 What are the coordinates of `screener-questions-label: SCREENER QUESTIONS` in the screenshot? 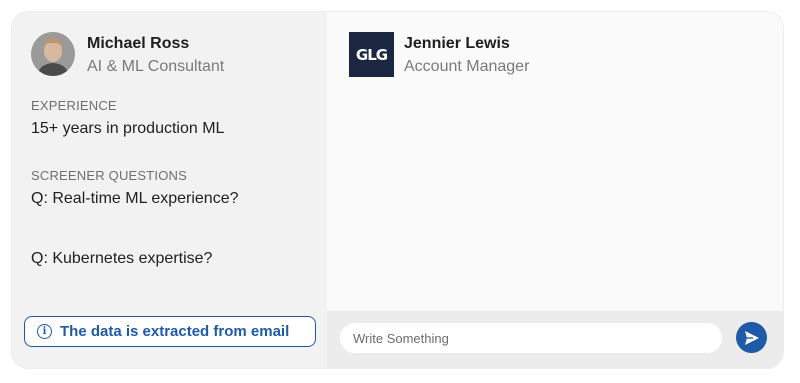 It's located at (109, 175).